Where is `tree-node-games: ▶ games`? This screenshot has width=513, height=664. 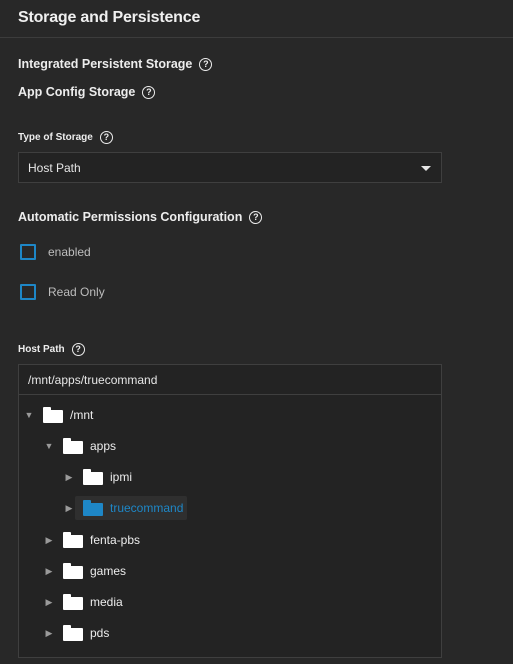
tree-node-games: ▶ games is located at coordinates (85, 571).